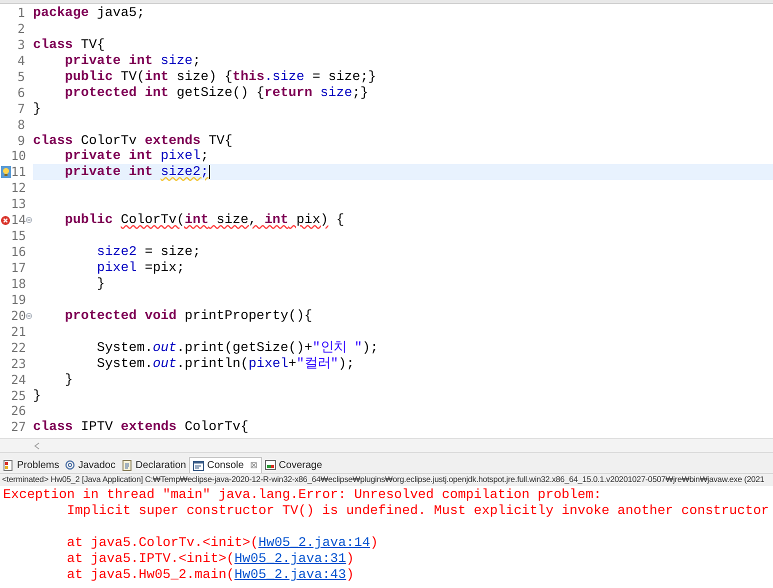 The width and height of the screenshot is (773, 588). What do you see at coordinates (37, 446) in the screenshot?
I see `scroll-left-icon` at bounding box center [37, 446].